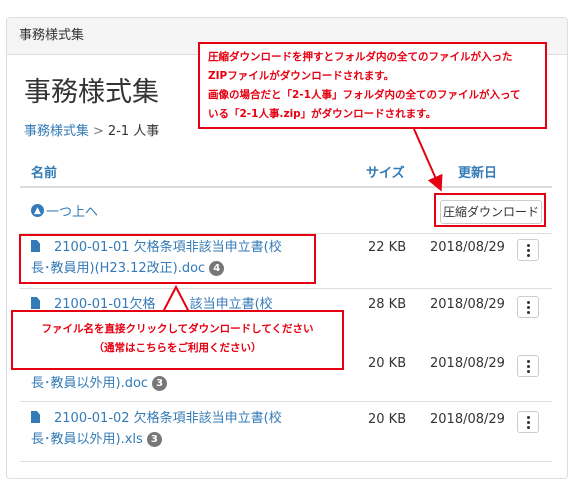  I want to click on callout-text: ファイル名を直接クリックしてダウンロードしてください, so click(177, 329).